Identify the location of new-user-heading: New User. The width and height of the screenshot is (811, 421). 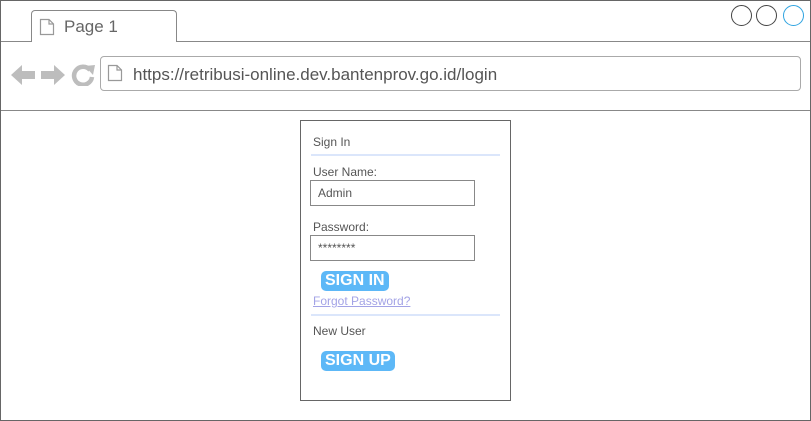
(339, 331).